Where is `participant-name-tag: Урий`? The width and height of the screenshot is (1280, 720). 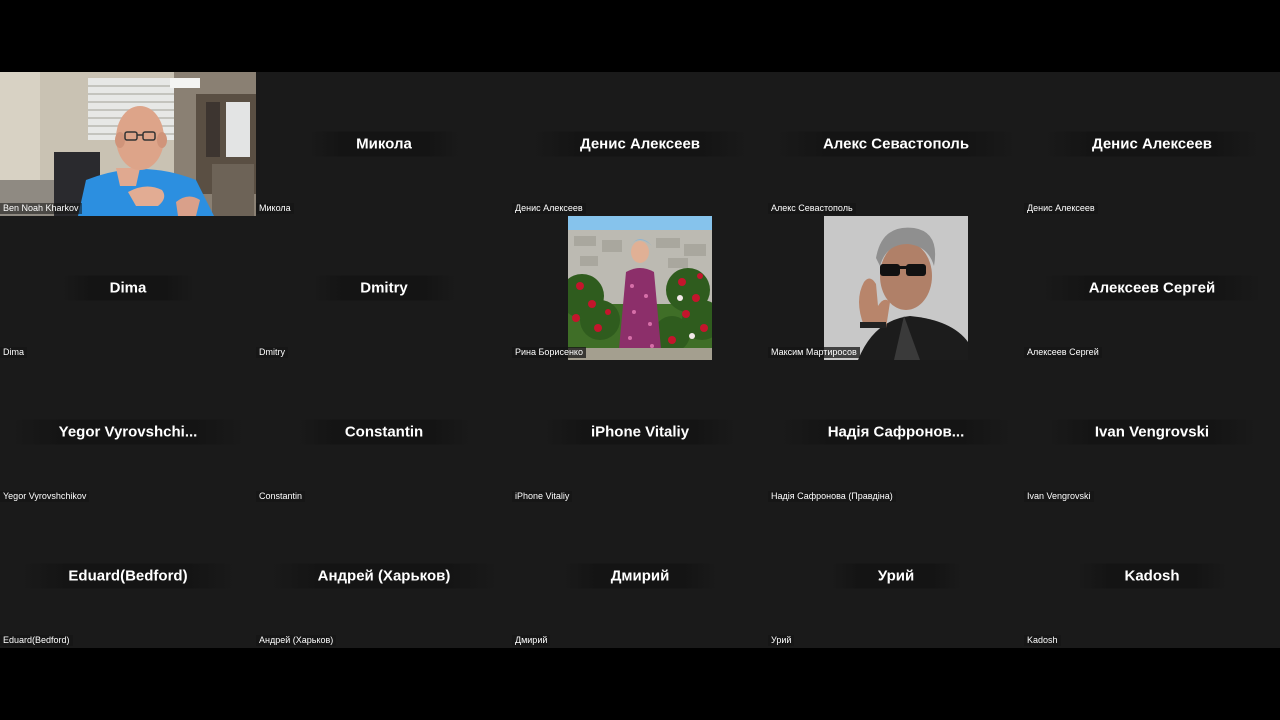 participant-name-tag: Урий is located at coordinates (781, 640).